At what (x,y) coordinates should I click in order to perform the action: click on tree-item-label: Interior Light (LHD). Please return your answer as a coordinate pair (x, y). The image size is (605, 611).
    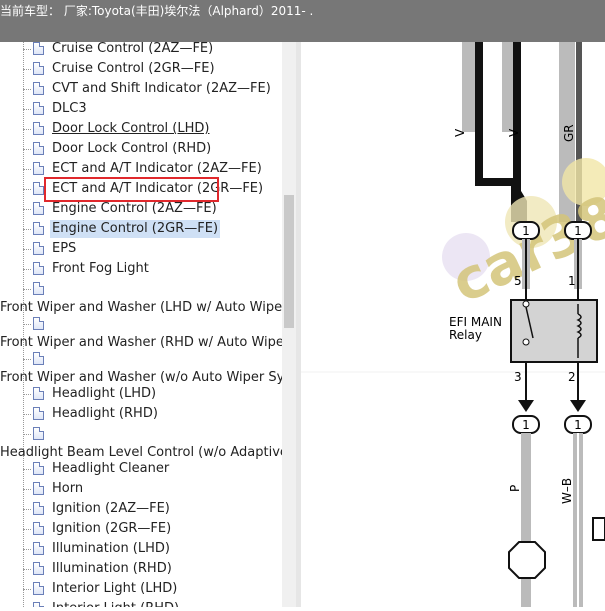
    Looking at the image, I should click on (115, 588).